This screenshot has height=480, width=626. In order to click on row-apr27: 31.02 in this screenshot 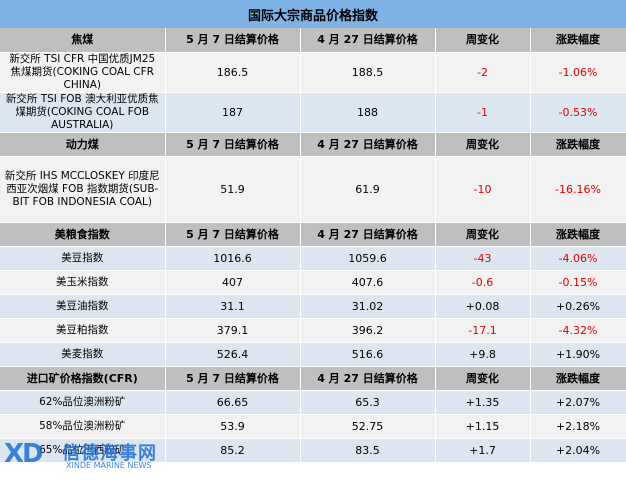, I will do `click(368, 306)`.